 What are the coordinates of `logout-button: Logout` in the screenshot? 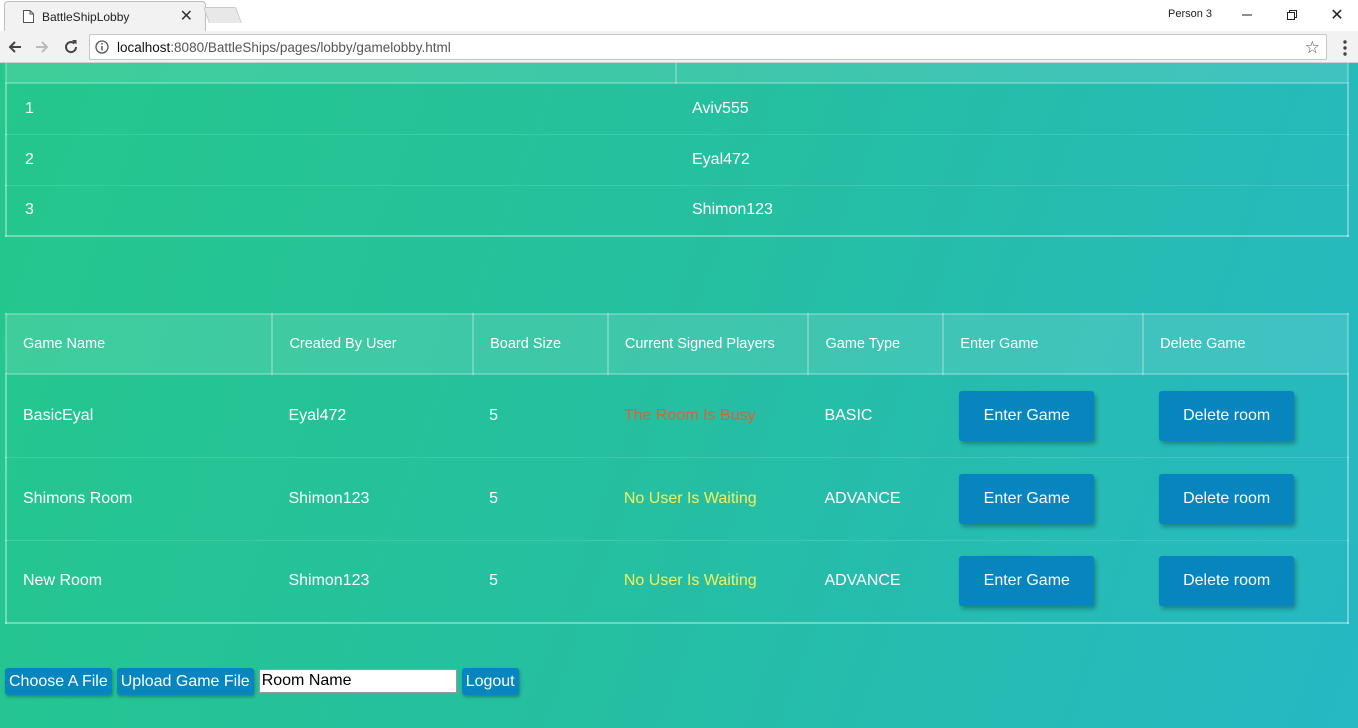 It's located at (490, 681).